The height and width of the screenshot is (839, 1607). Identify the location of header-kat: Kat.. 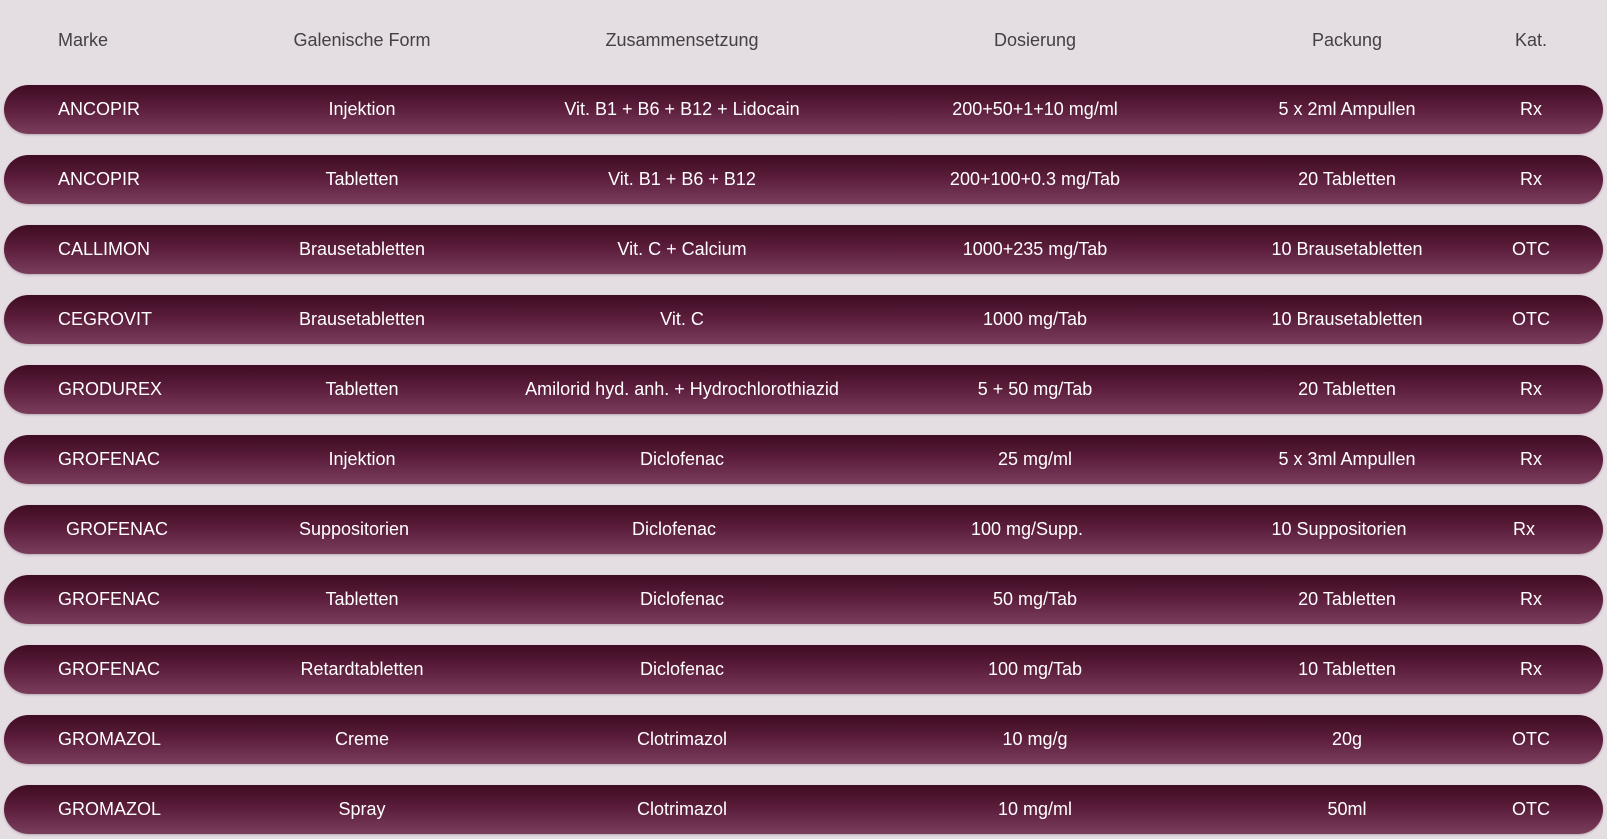
(1531, 40).